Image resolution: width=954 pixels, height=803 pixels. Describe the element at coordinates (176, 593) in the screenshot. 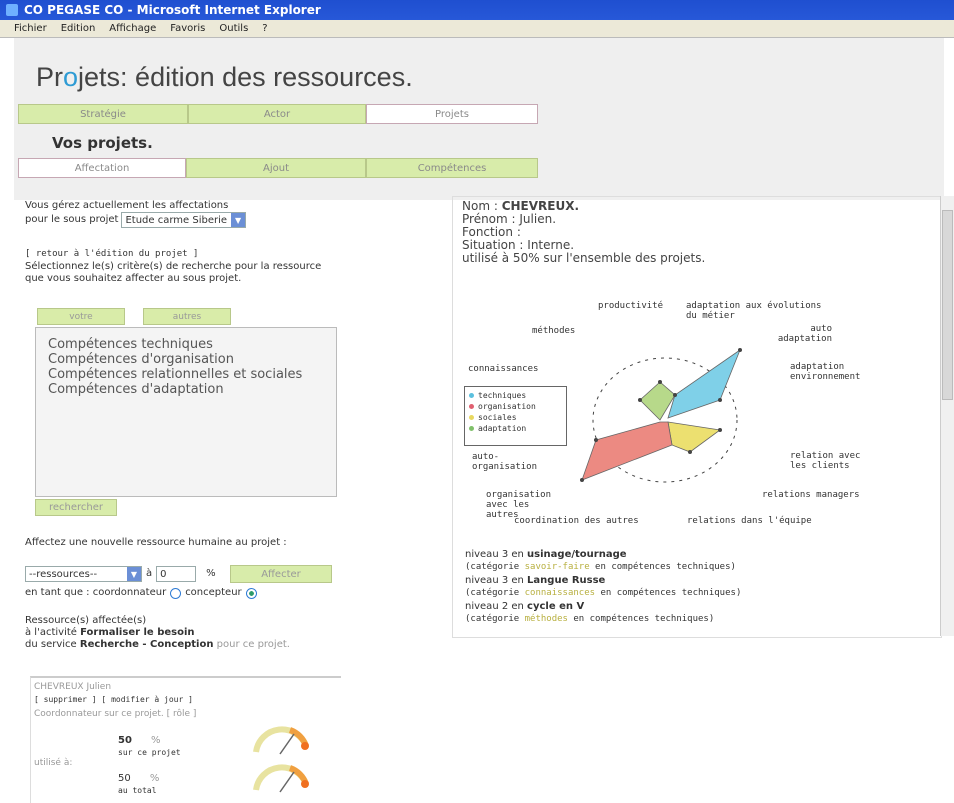

I see `coordinator-radio` at that location.